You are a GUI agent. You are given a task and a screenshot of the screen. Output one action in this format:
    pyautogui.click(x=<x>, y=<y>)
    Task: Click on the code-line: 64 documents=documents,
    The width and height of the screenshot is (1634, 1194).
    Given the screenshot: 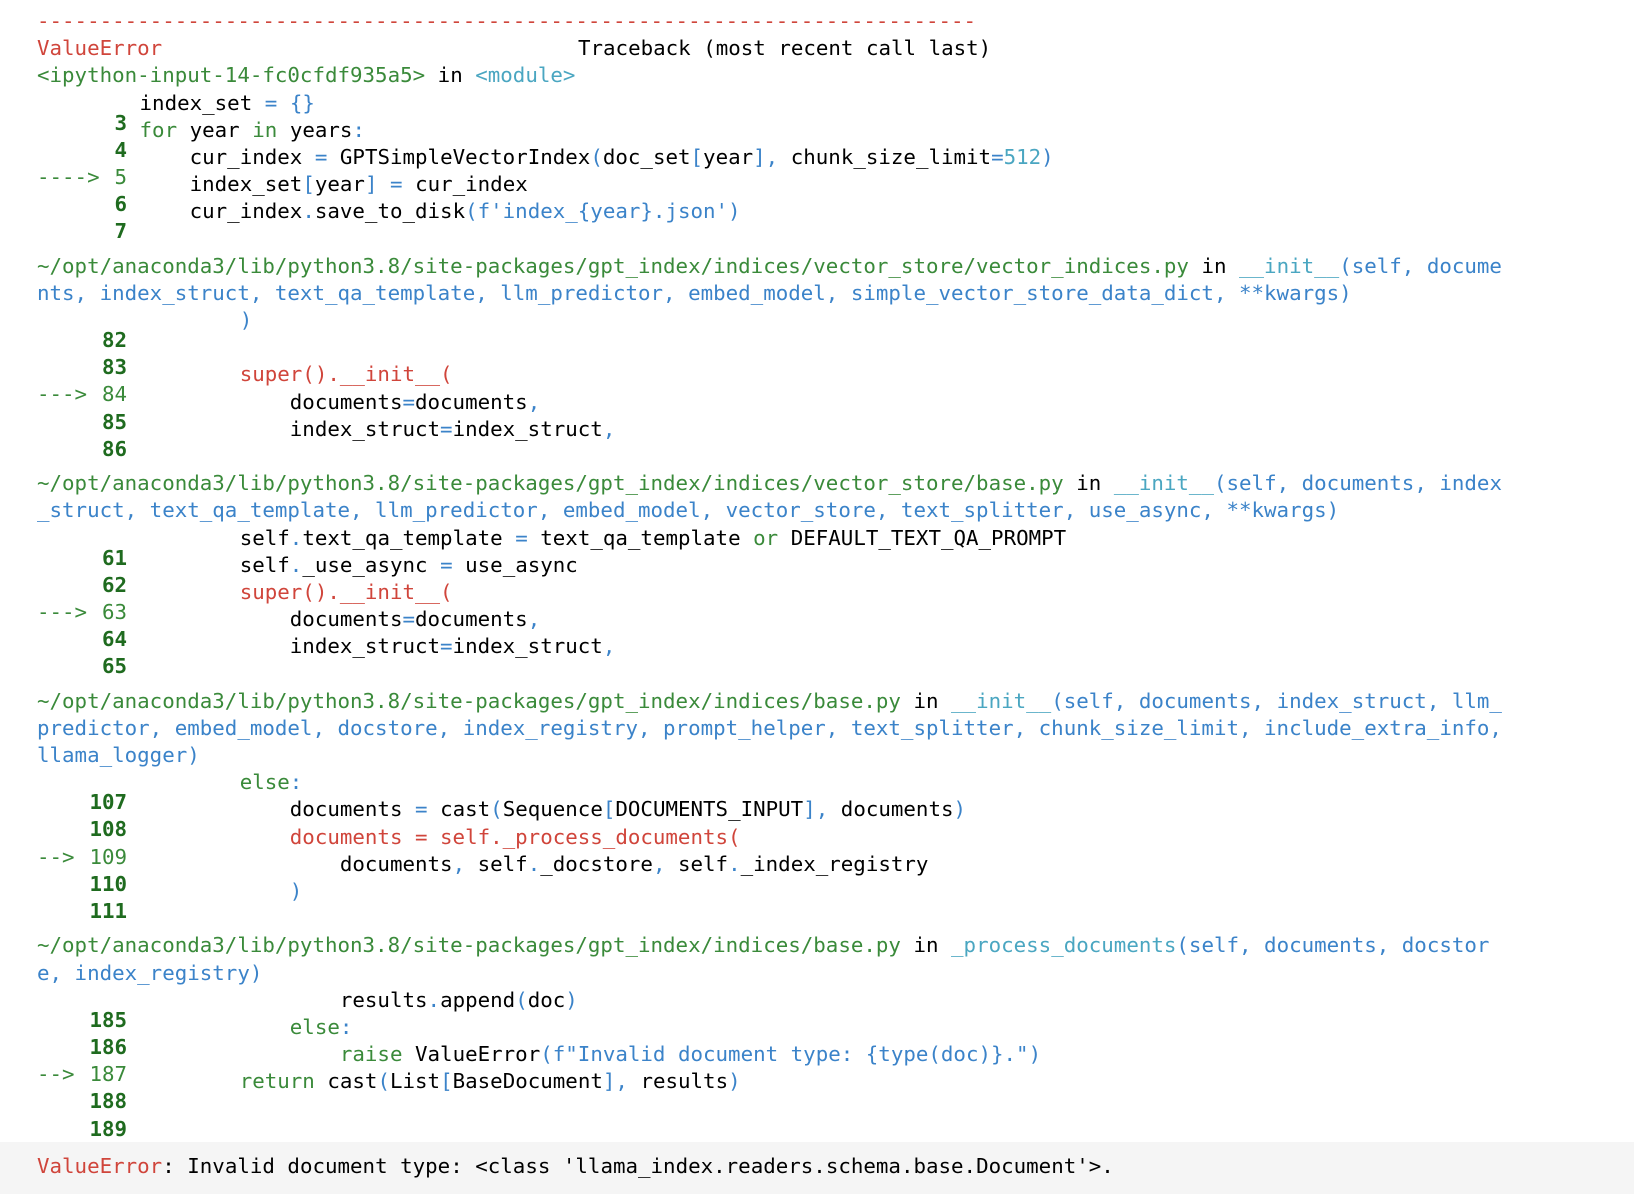 What is the action you would take?
    pyautogui.click(x=835, y=628)
    